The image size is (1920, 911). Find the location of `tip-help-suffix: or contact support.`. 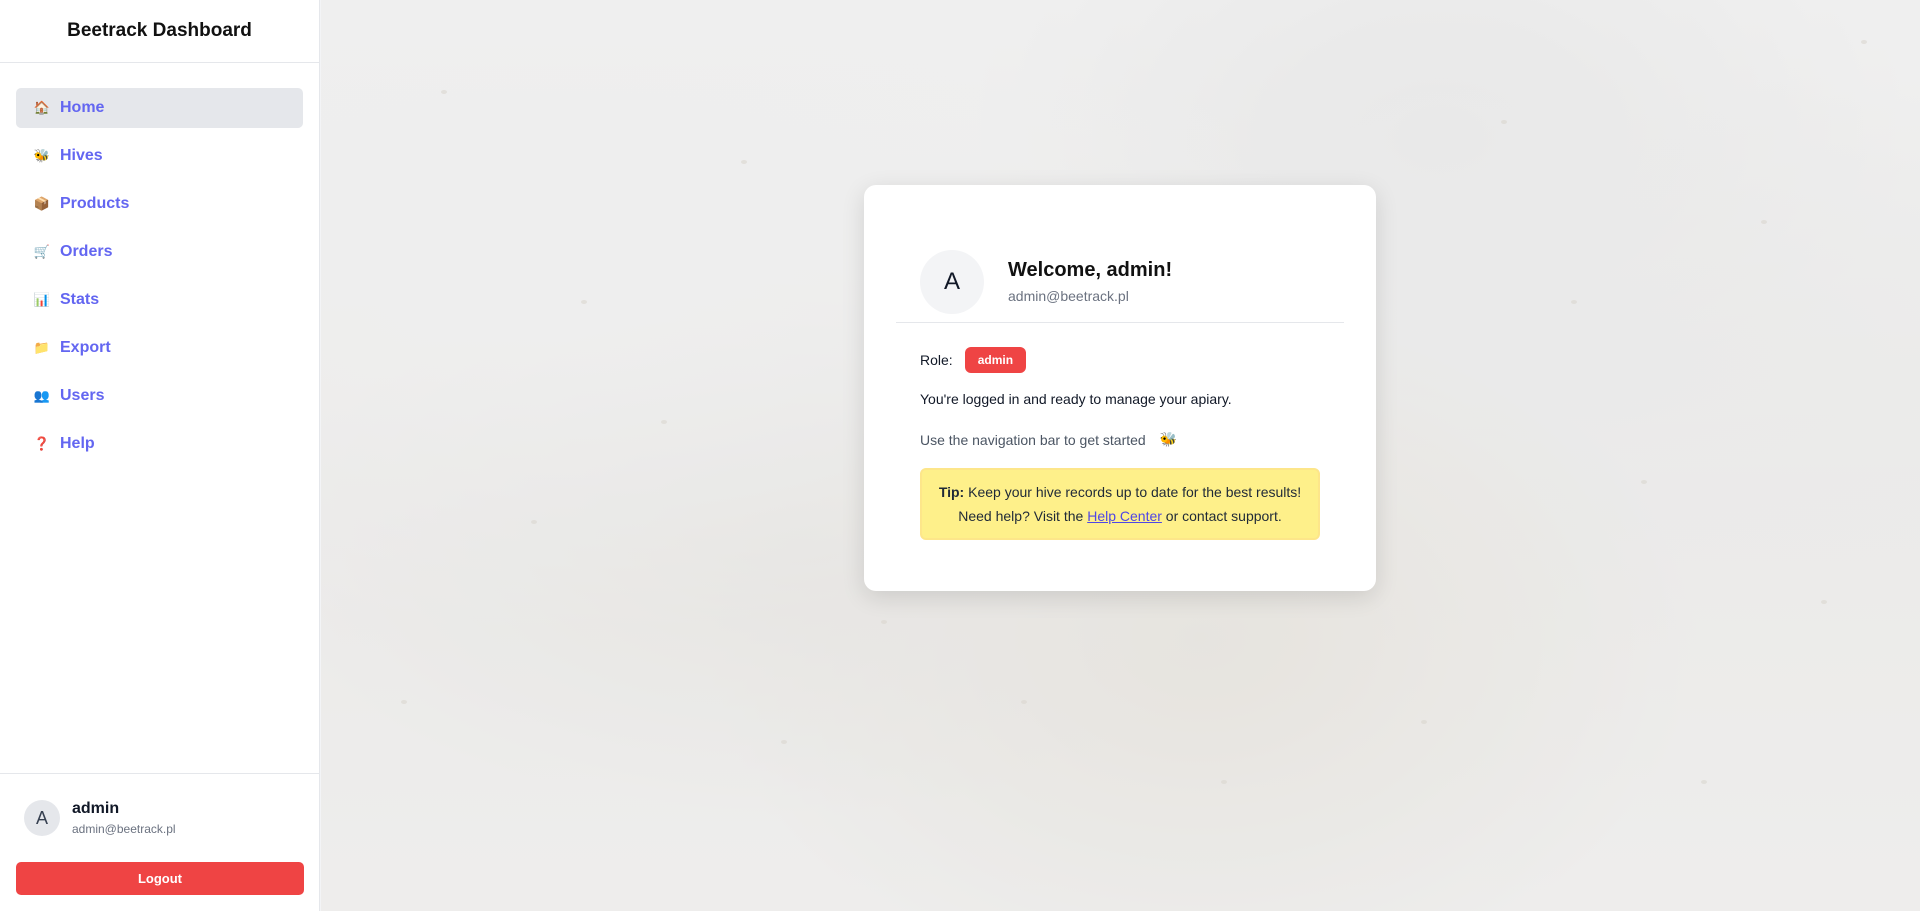

tip-help-suffix: or contact support. is located at coordinates (1223, 516).